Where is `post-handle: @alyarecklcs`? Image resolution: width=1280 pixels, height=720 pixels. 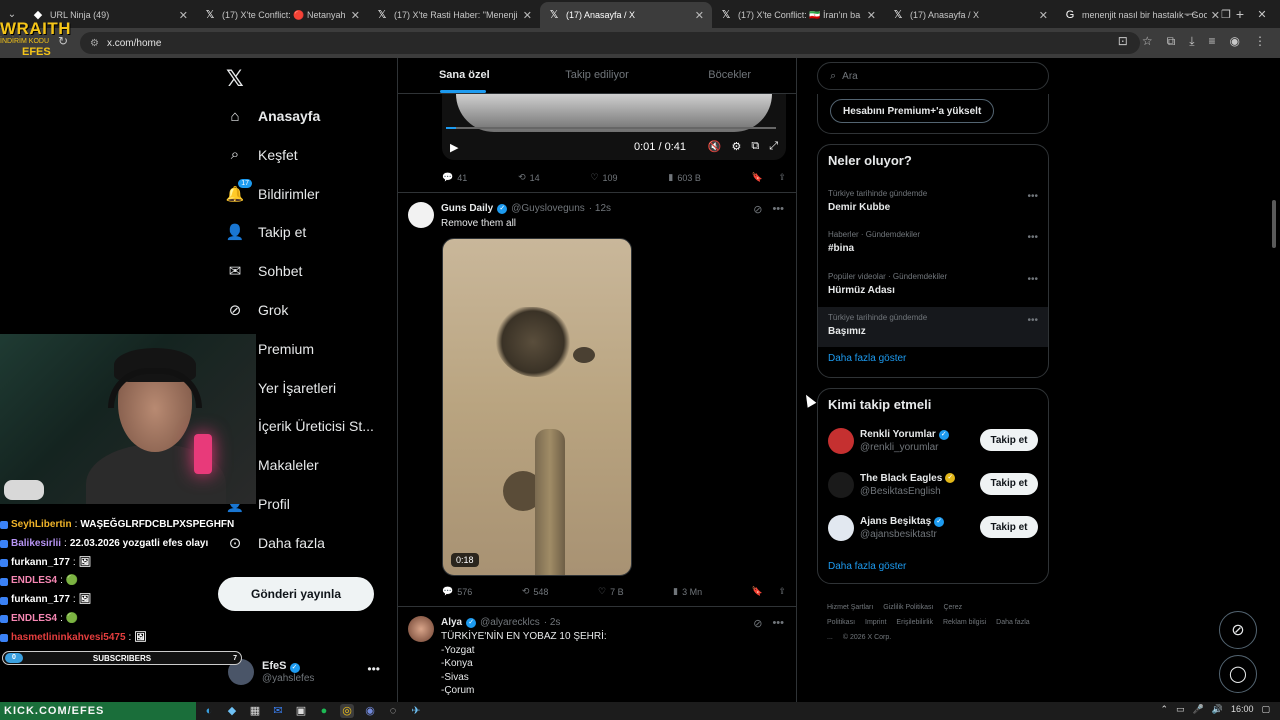 post-handle: @alyarecklcs is located at coordinates (510, 622).